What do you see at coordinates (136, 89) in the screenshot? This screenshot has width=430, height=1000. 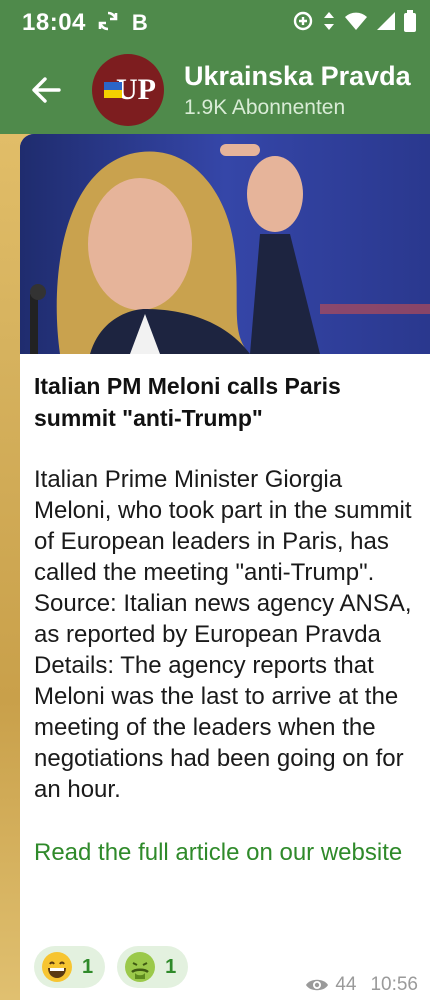 I see `avatar-logo-text: UP` at bounding box center [136, 89].